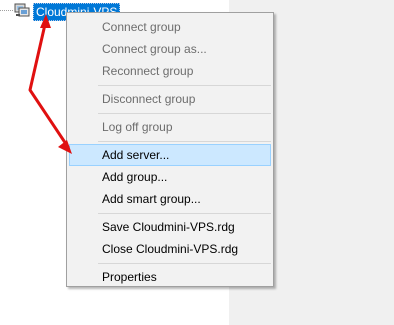 The width and height of the screenshot is (394, 325). Describe the element at coordinates (170, 249) in the screenshot. I see `menu-item-close-file: Close Cloudmini-VPS.rdg` at that location.